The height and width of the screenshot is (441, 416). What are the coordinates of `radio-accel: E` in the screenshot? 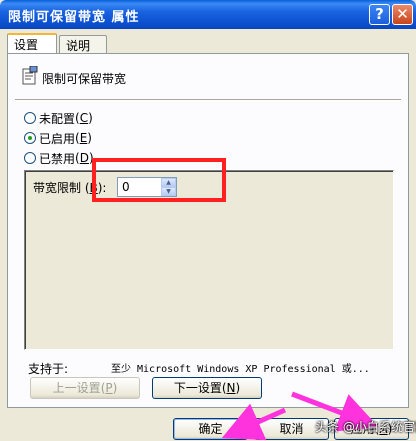 It's located at (83, 138).